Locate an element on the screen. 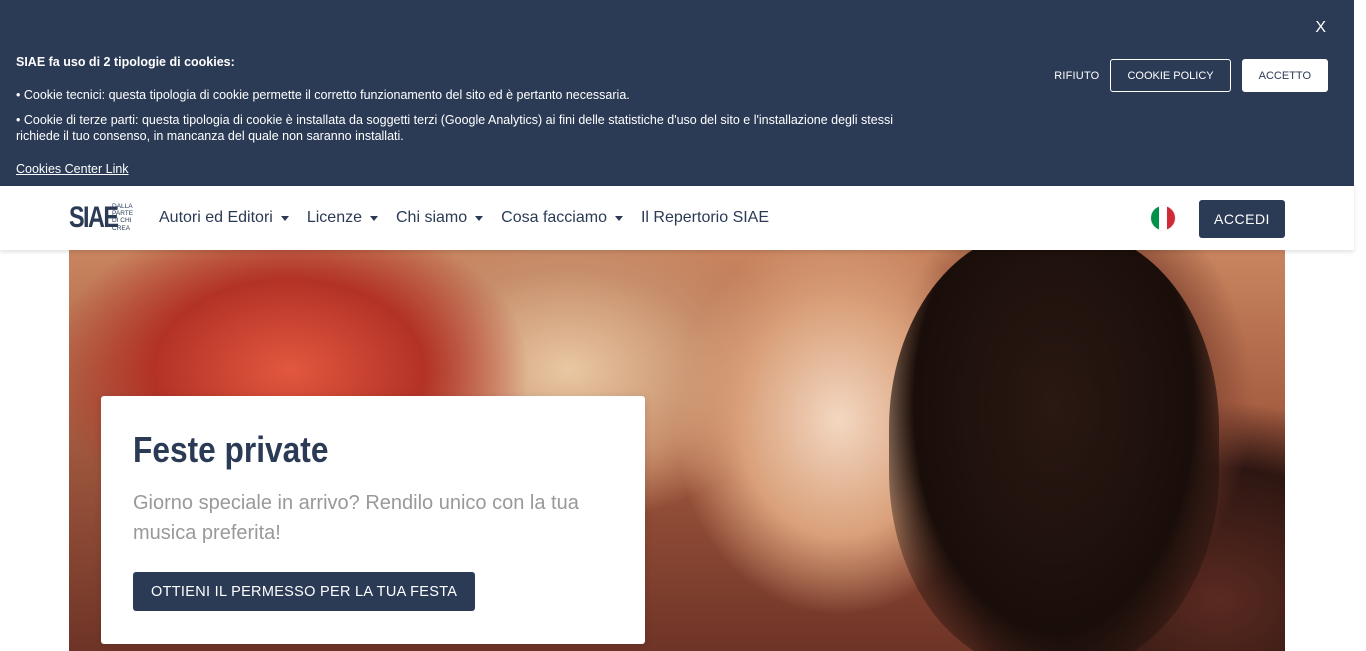 Image resolution: width=1366 pixels, height=651 pixels. hero-photo-detail is located at coordinates (1054, 450).